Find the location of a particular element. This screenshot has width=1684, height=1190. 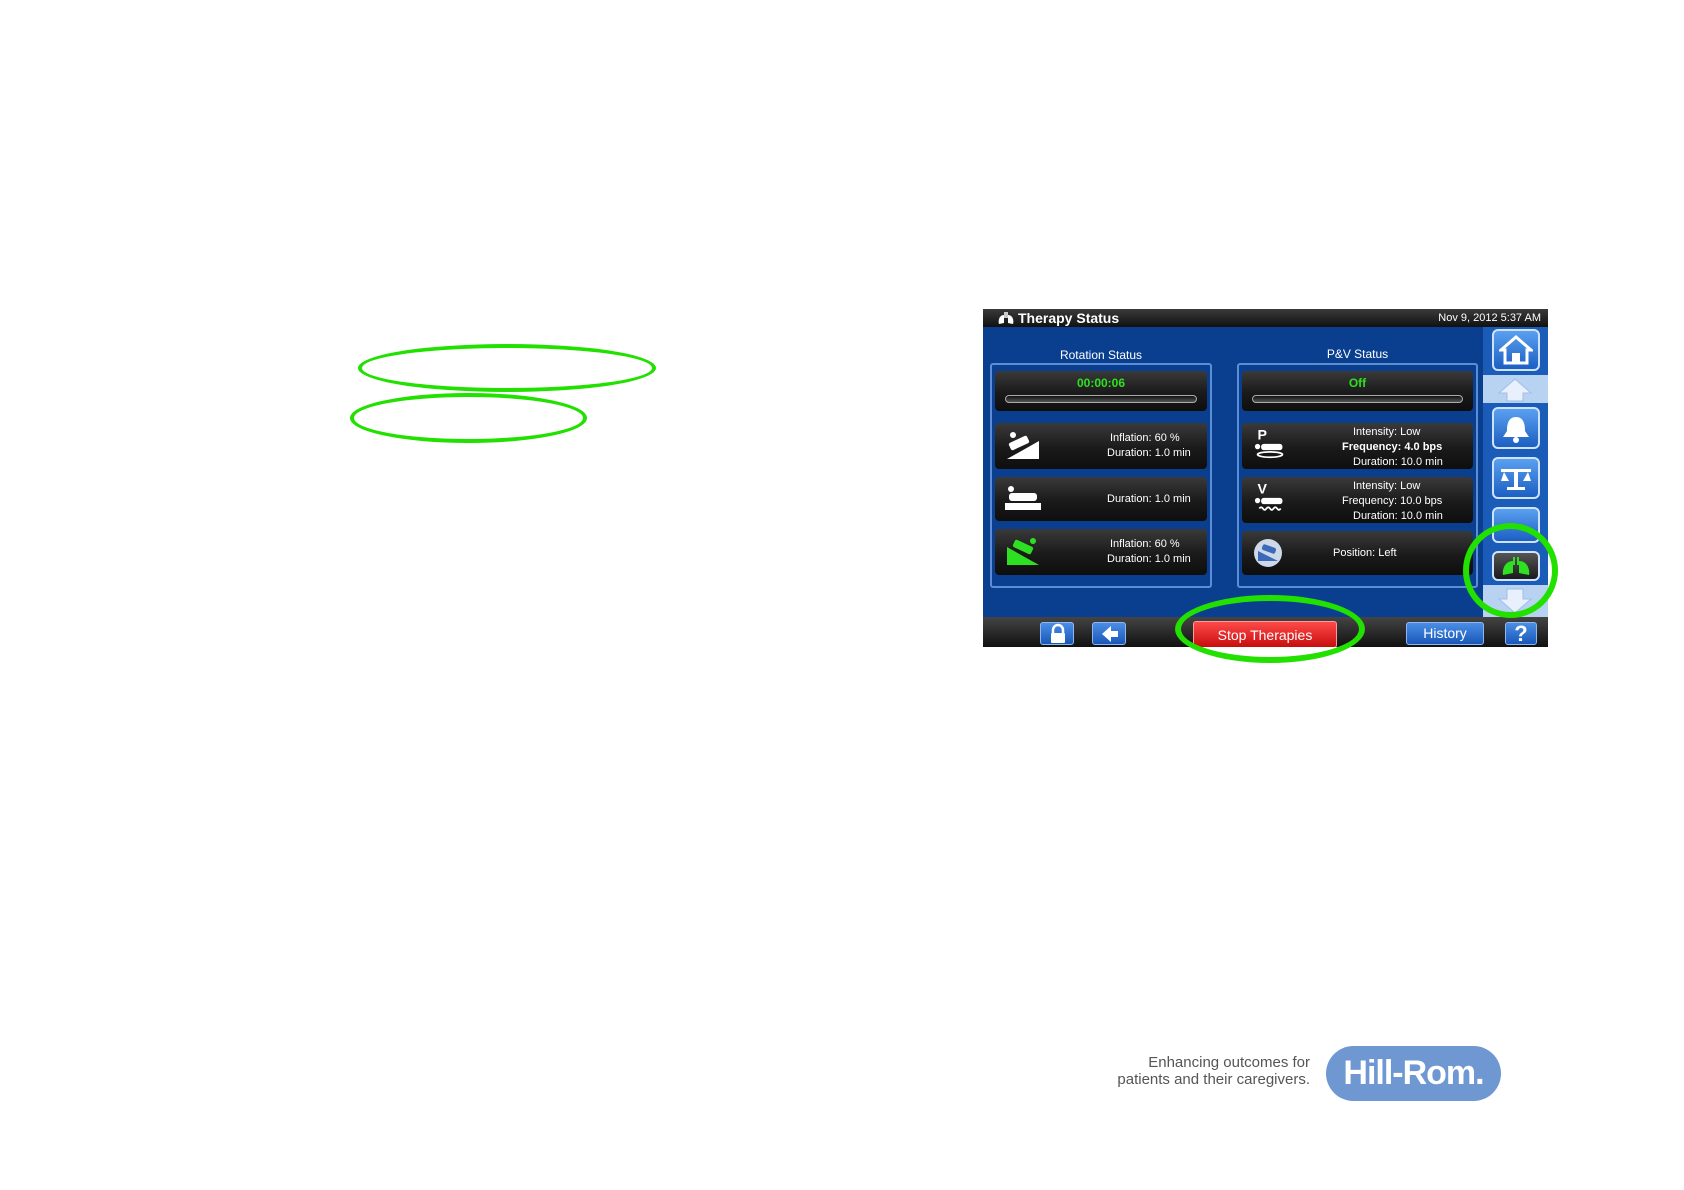

position-tile: Position: Left is located at coordinates (1357, 553).